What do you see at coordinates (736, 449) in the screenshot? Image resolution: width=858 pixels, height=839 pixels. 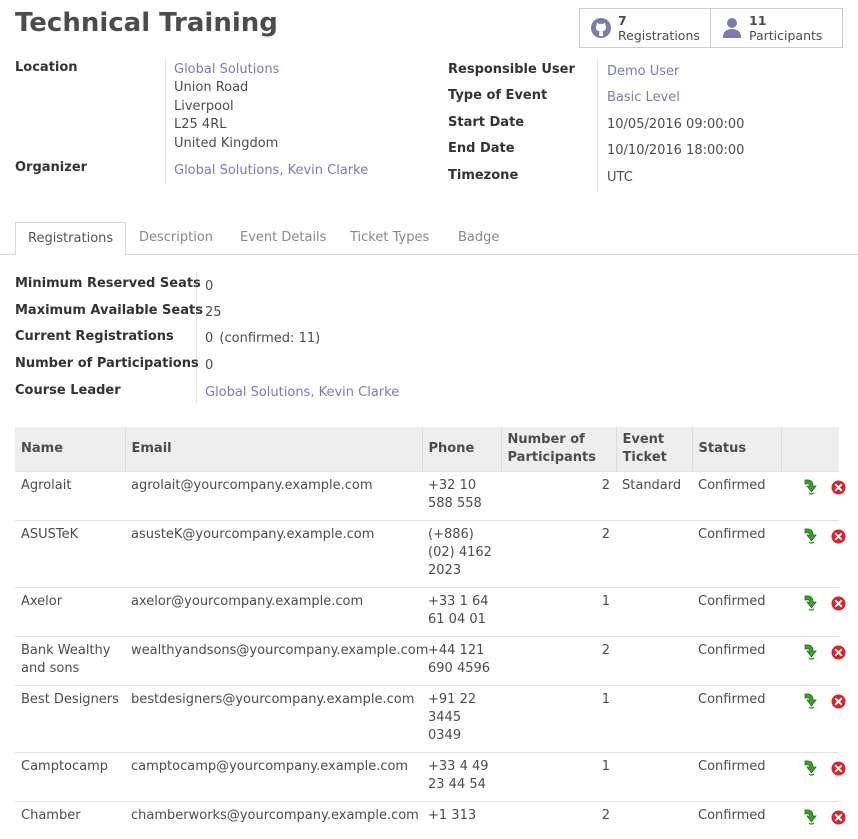 I see `column-header-status: Status` at bounding box center [736, 449].